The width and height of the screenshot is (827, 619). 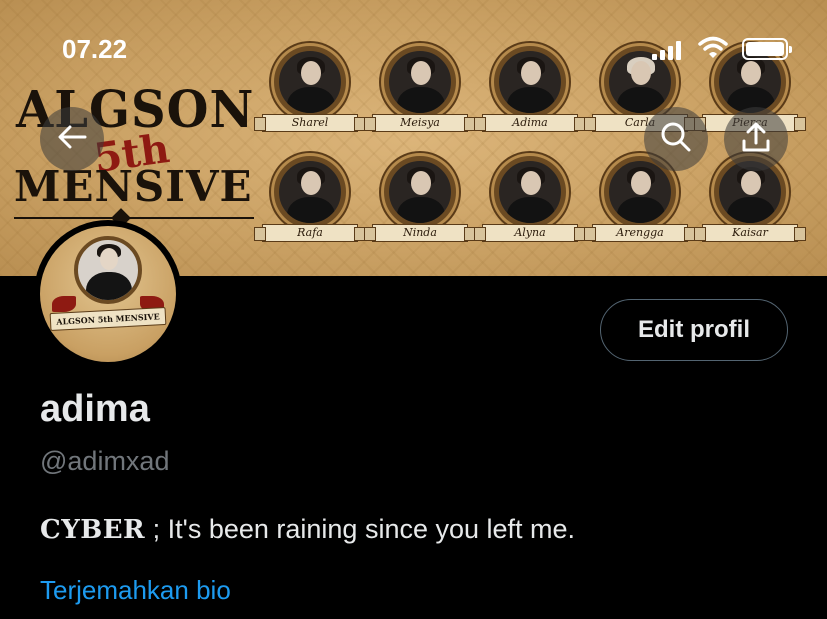 I want to click on member-name: Meisya, so click(x=420, y=123).